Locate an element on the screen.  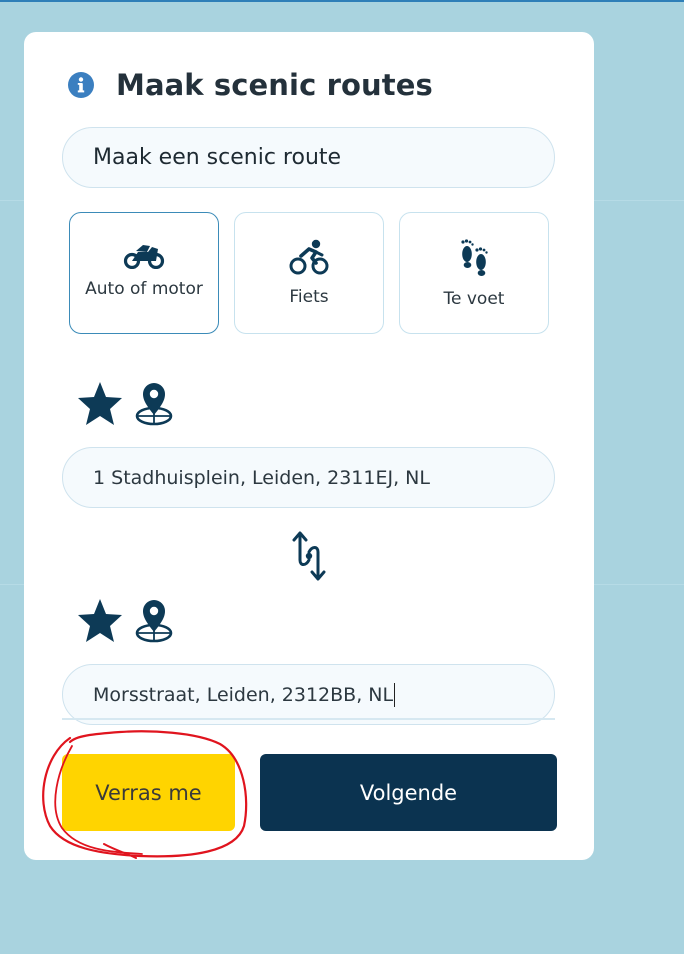
destination-actions is located at coordinates (125, 621).